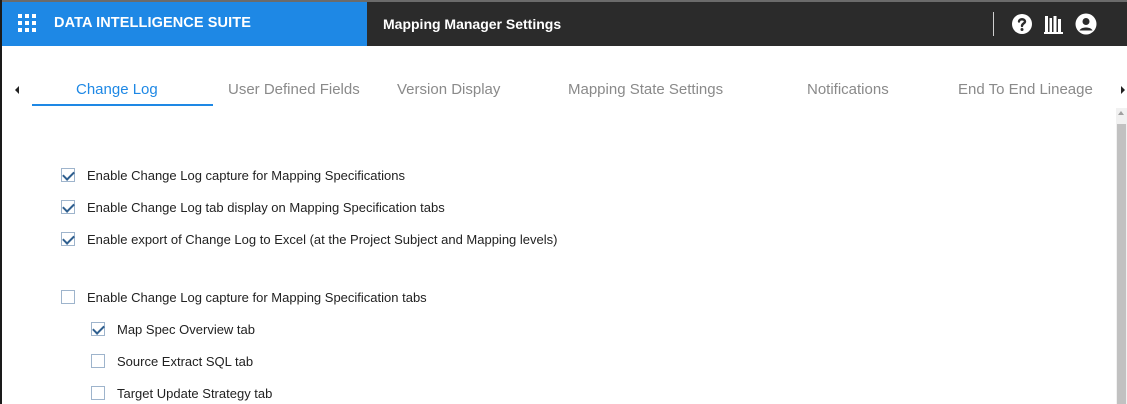 This screenshot has height=404, width=1127. Describe the element at coordinates (186, 329) in the screenshot. I see `option-label: Map Spec Overview tab` at that location.